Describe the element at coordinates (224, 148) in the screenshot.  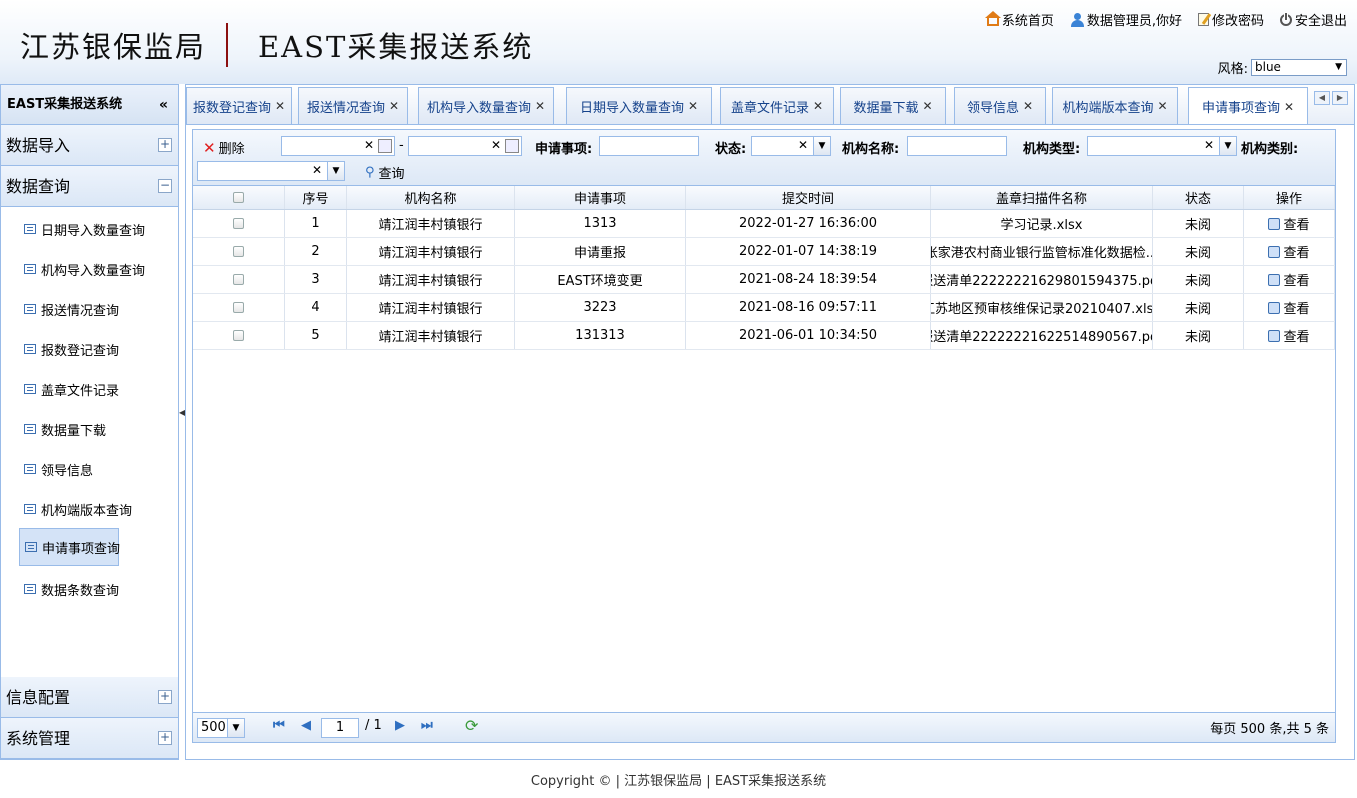
I see `delete-button: ✕ 删除` at that location.